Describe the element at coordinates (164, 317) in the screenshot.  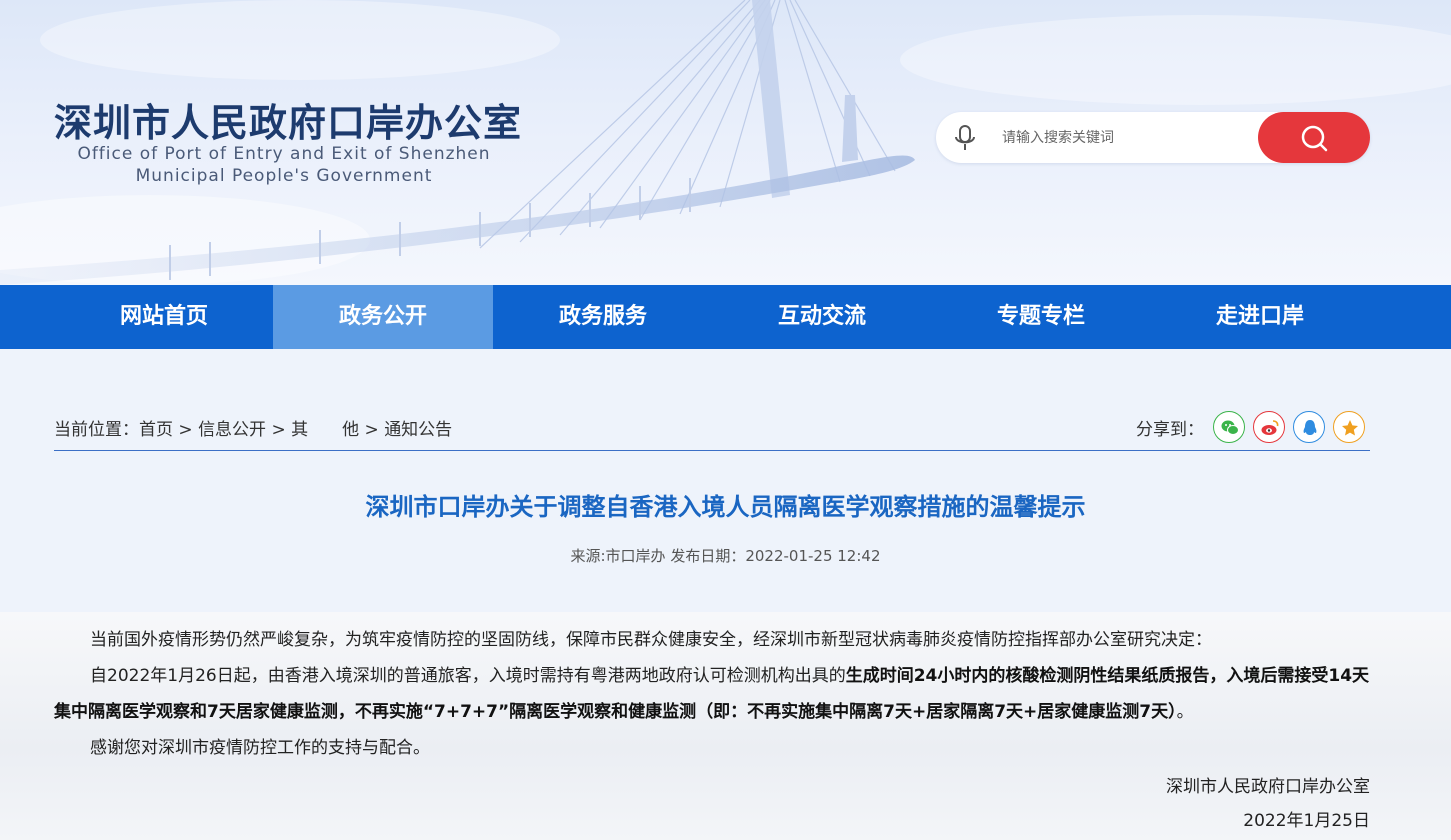
I see `nav-item-home: 网站首页` at that location.